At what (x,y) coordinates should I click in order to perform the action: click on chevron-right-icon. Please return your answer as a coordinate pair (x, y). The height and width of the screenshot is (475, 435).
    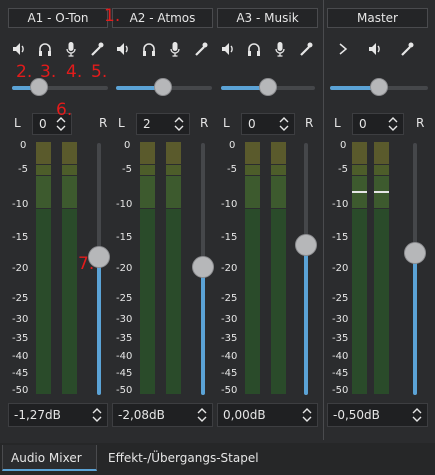
    Looking at the image, I should click on (343, 49).